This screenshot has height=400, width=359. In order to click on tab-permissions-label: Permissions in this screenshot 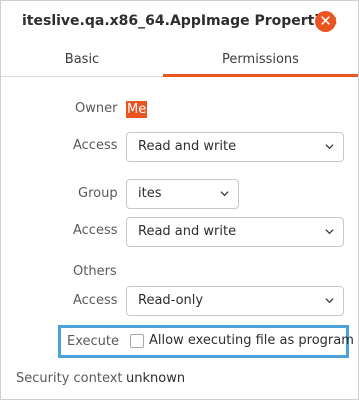, I will do `click(260, 59)`.